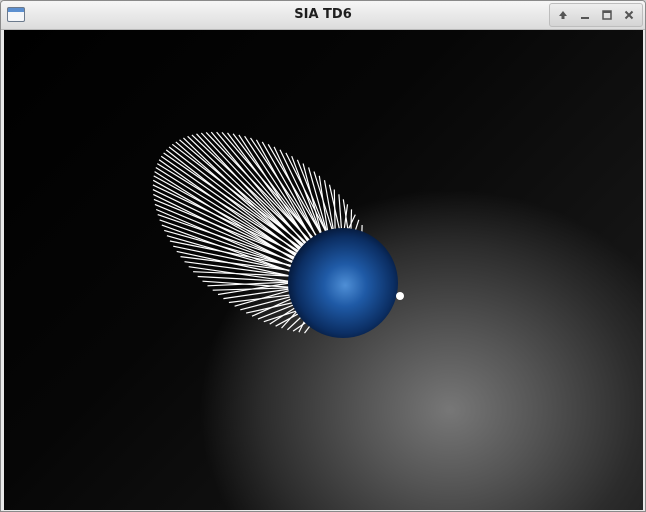 This screenshot has width=646, height=512. What do you see at coordinates (585, 18) in the screenshot?
I see `minimize-icon` at bounding box center [585, 18].